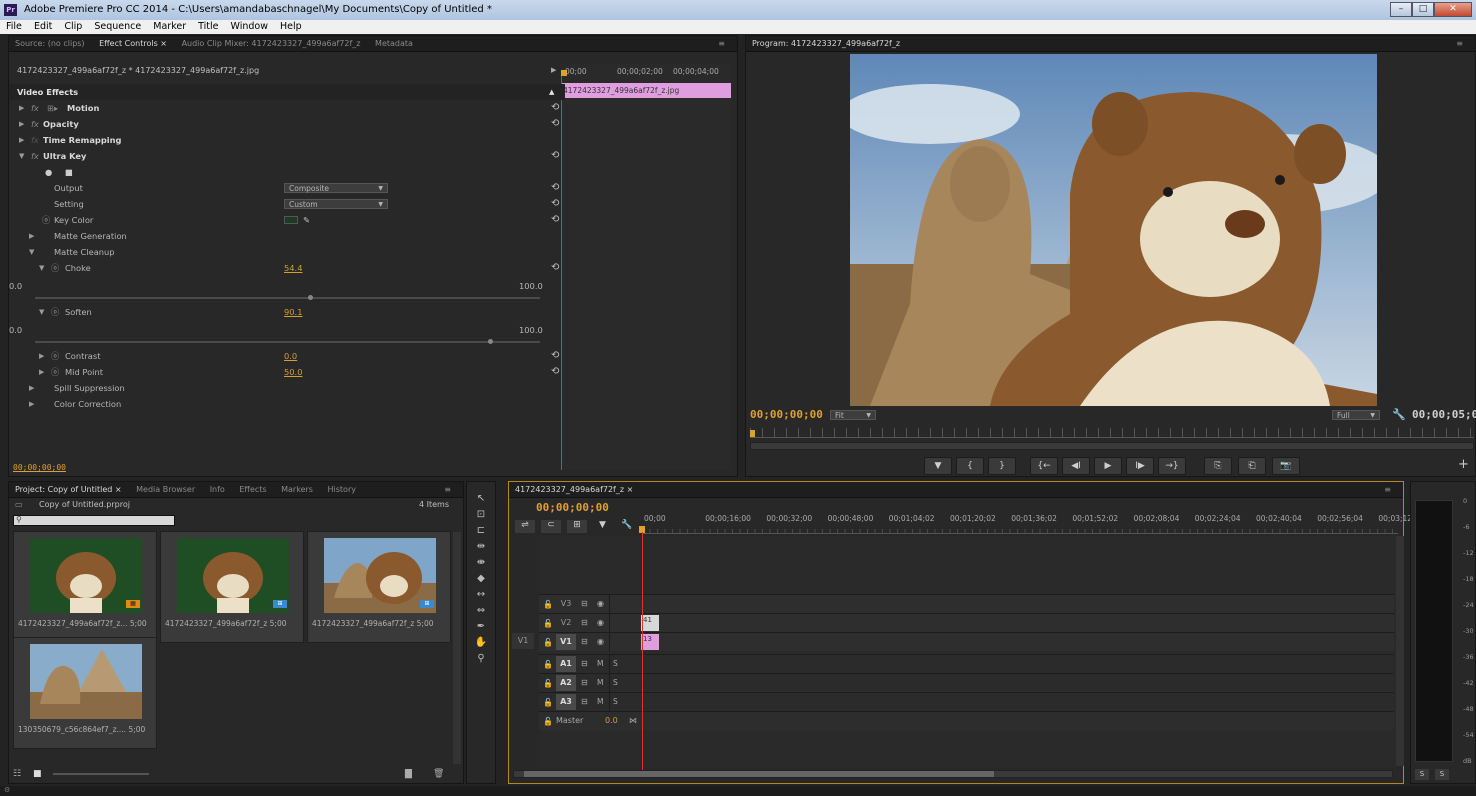  Describe the element at coordinates (232, 587) in the screenshot. I see `project-item-2: ⊞ 4172423327_499a6af72f_z 5;00` at that location.